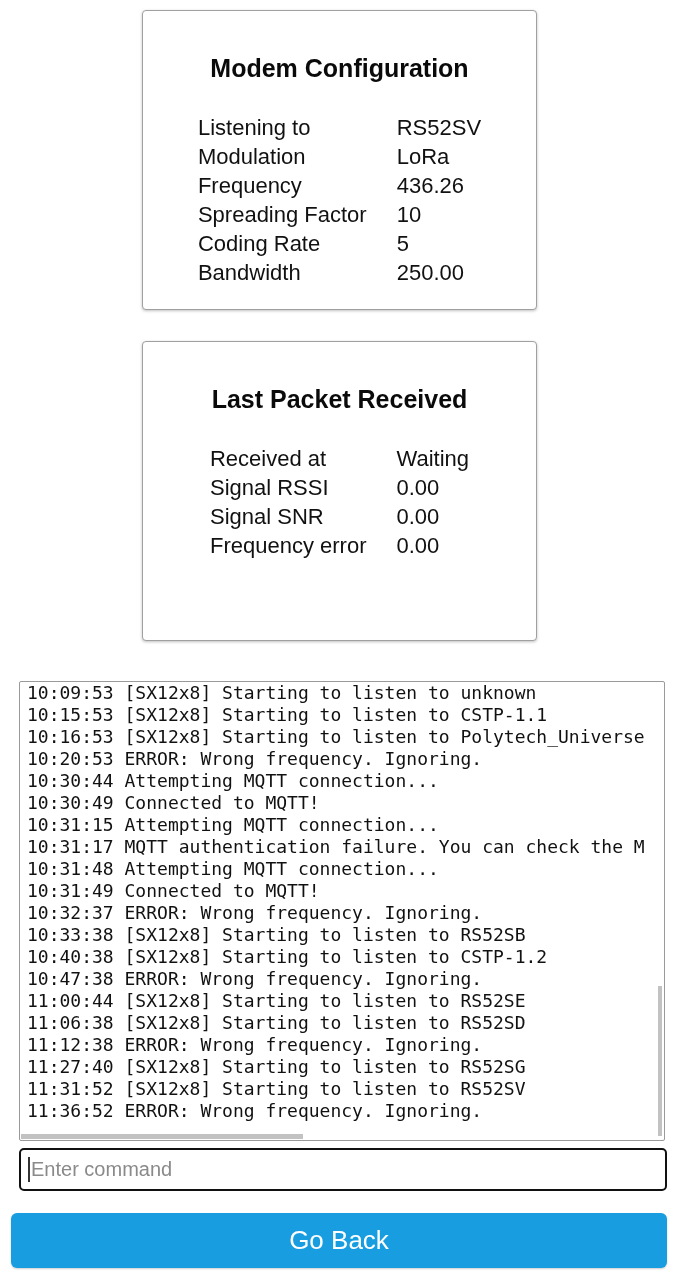  Describe the element at coordinates (403, 244) in the screenshot. I see `field-value: 5` at that location.